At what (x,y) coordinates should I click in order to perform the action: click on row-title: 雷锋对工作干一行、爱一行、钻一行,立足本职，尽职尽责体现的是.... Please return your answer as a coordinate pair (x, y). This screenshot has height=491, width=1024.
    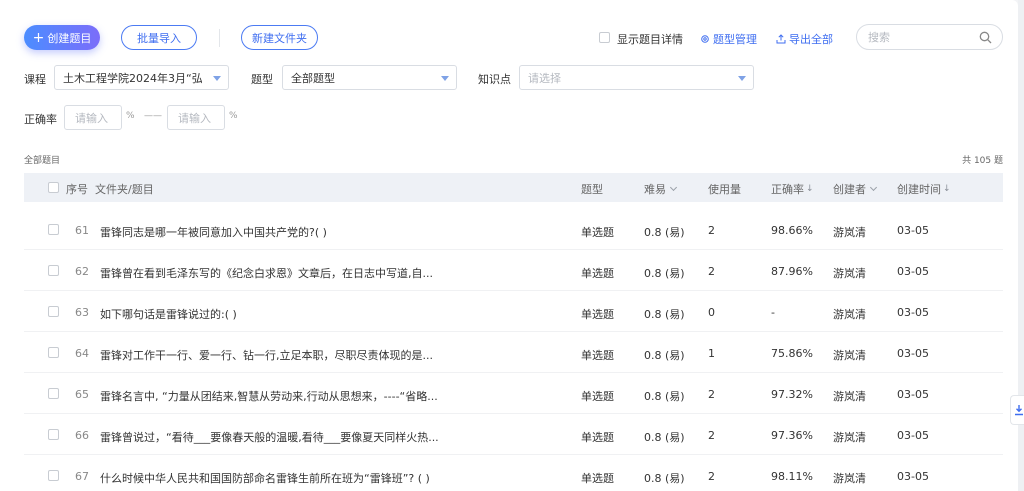
    Looking at the image, I should click on (266, 355).